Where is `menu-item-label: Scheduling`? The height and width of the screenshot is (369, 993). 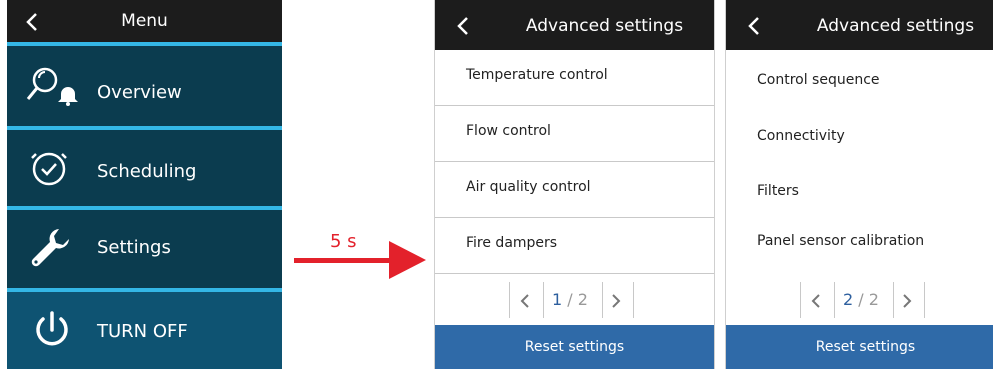
menu-item-label: Scheduling is located at coordinates (147, 171).